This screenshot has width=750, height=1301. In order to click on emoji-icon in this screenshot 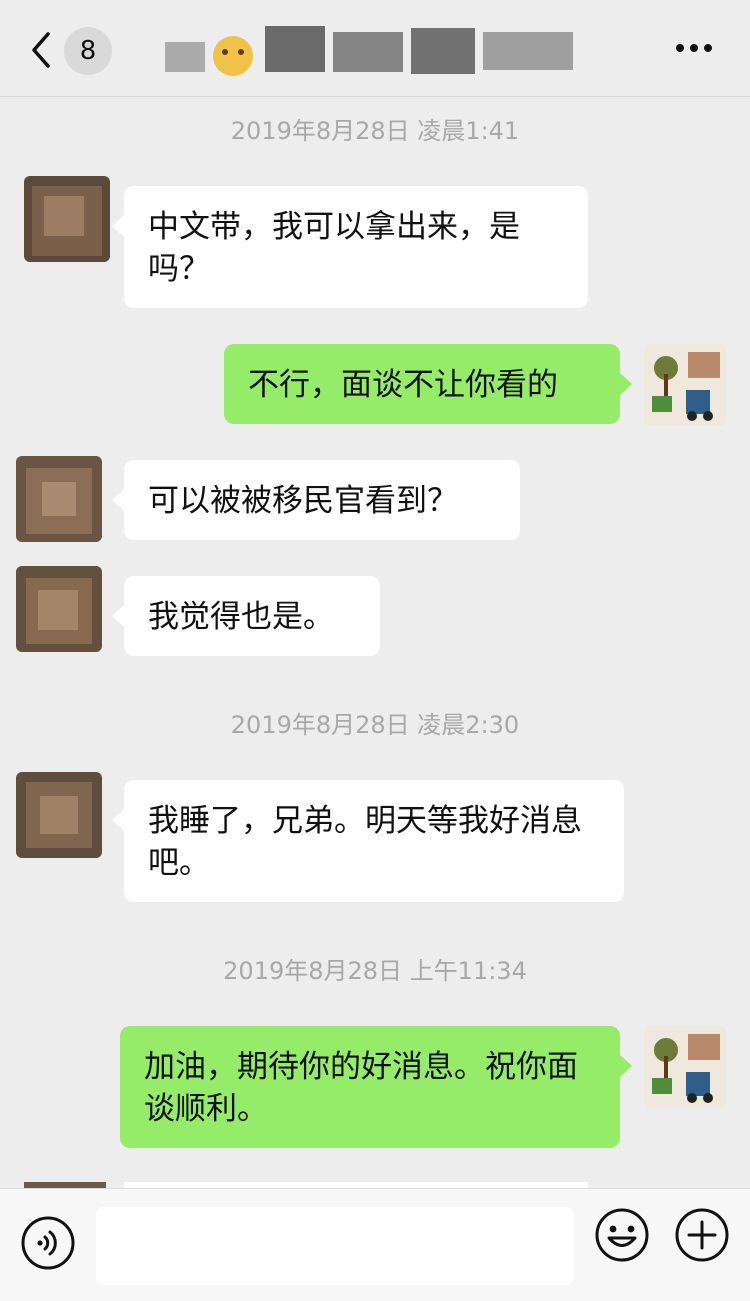, I will do `click(622, 1235)`.